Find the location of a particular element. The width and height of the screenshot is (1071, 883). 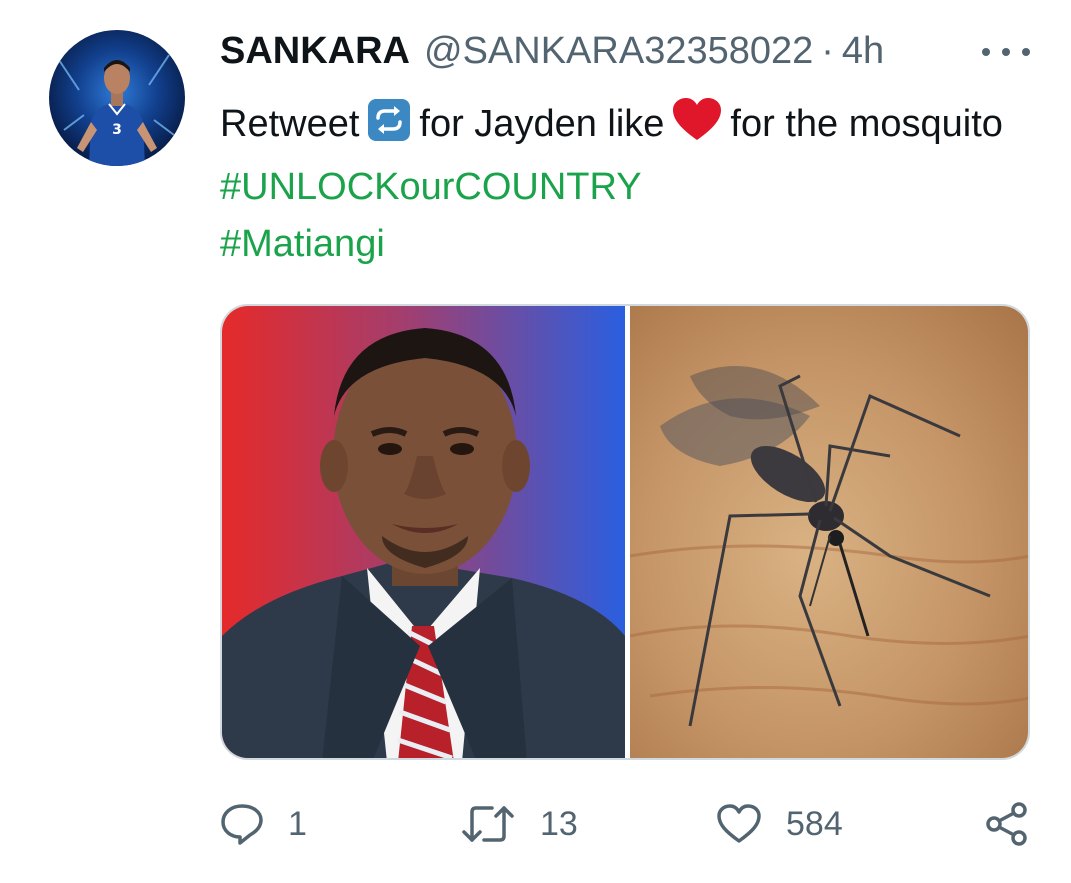

reply-icon is located at coordinates (242, 824).